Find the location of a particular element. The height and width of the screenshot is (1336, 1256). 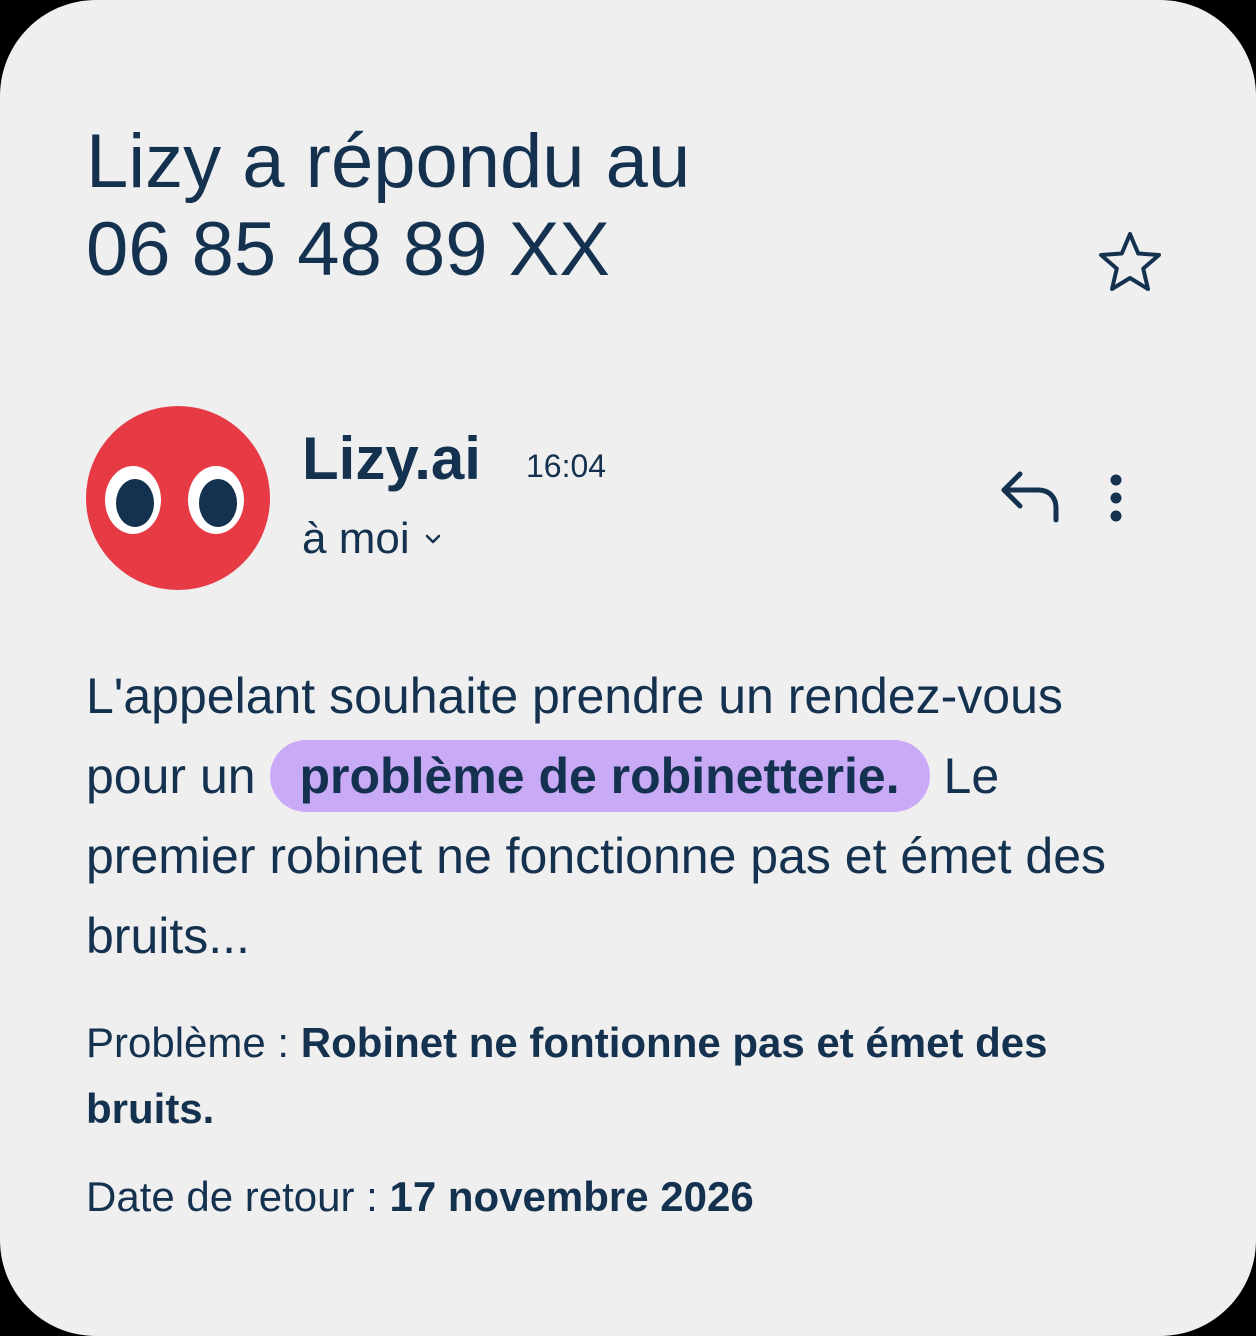

email-subject: Lizy a répondu au 06 85 48 89 XX is located at coordinates (536, 206).